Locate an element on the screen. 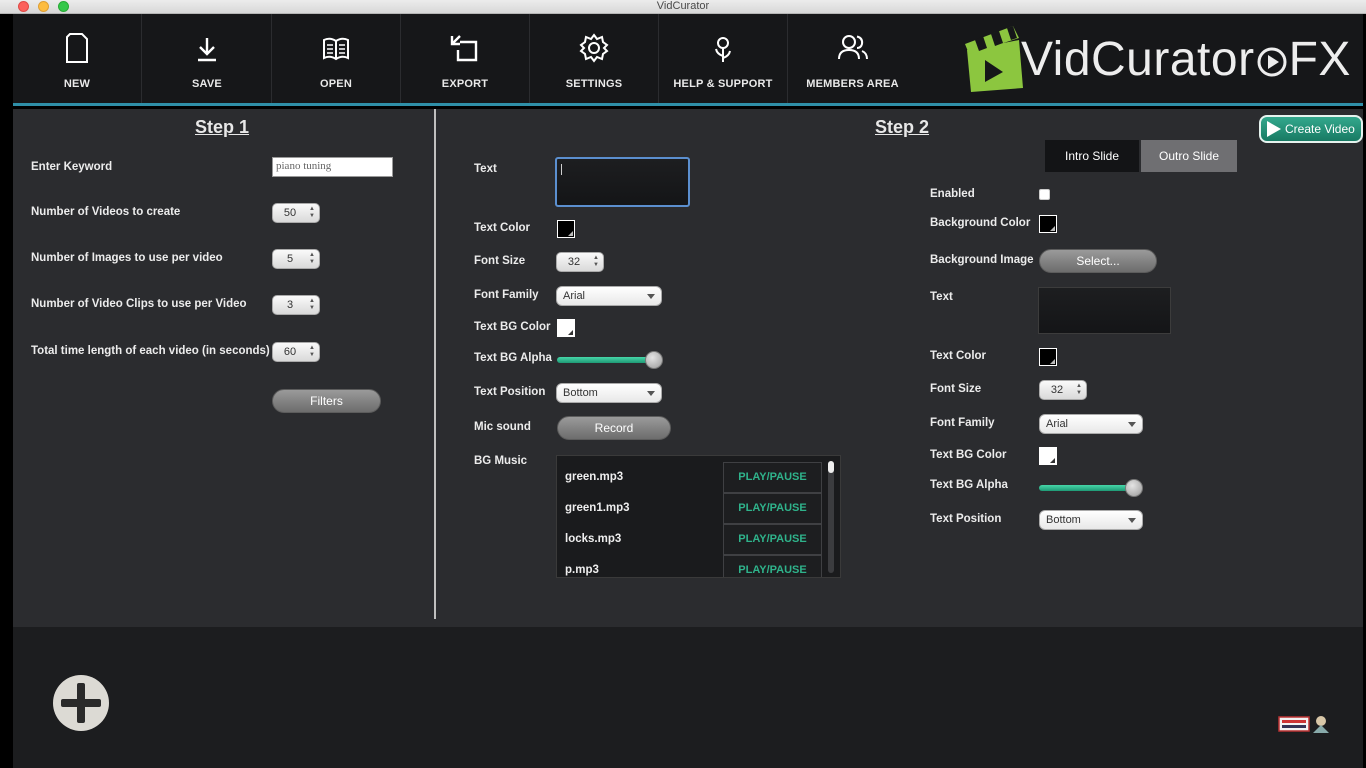  tab-intro-slide: Intro Slide is located at coordinates (1092, 156).